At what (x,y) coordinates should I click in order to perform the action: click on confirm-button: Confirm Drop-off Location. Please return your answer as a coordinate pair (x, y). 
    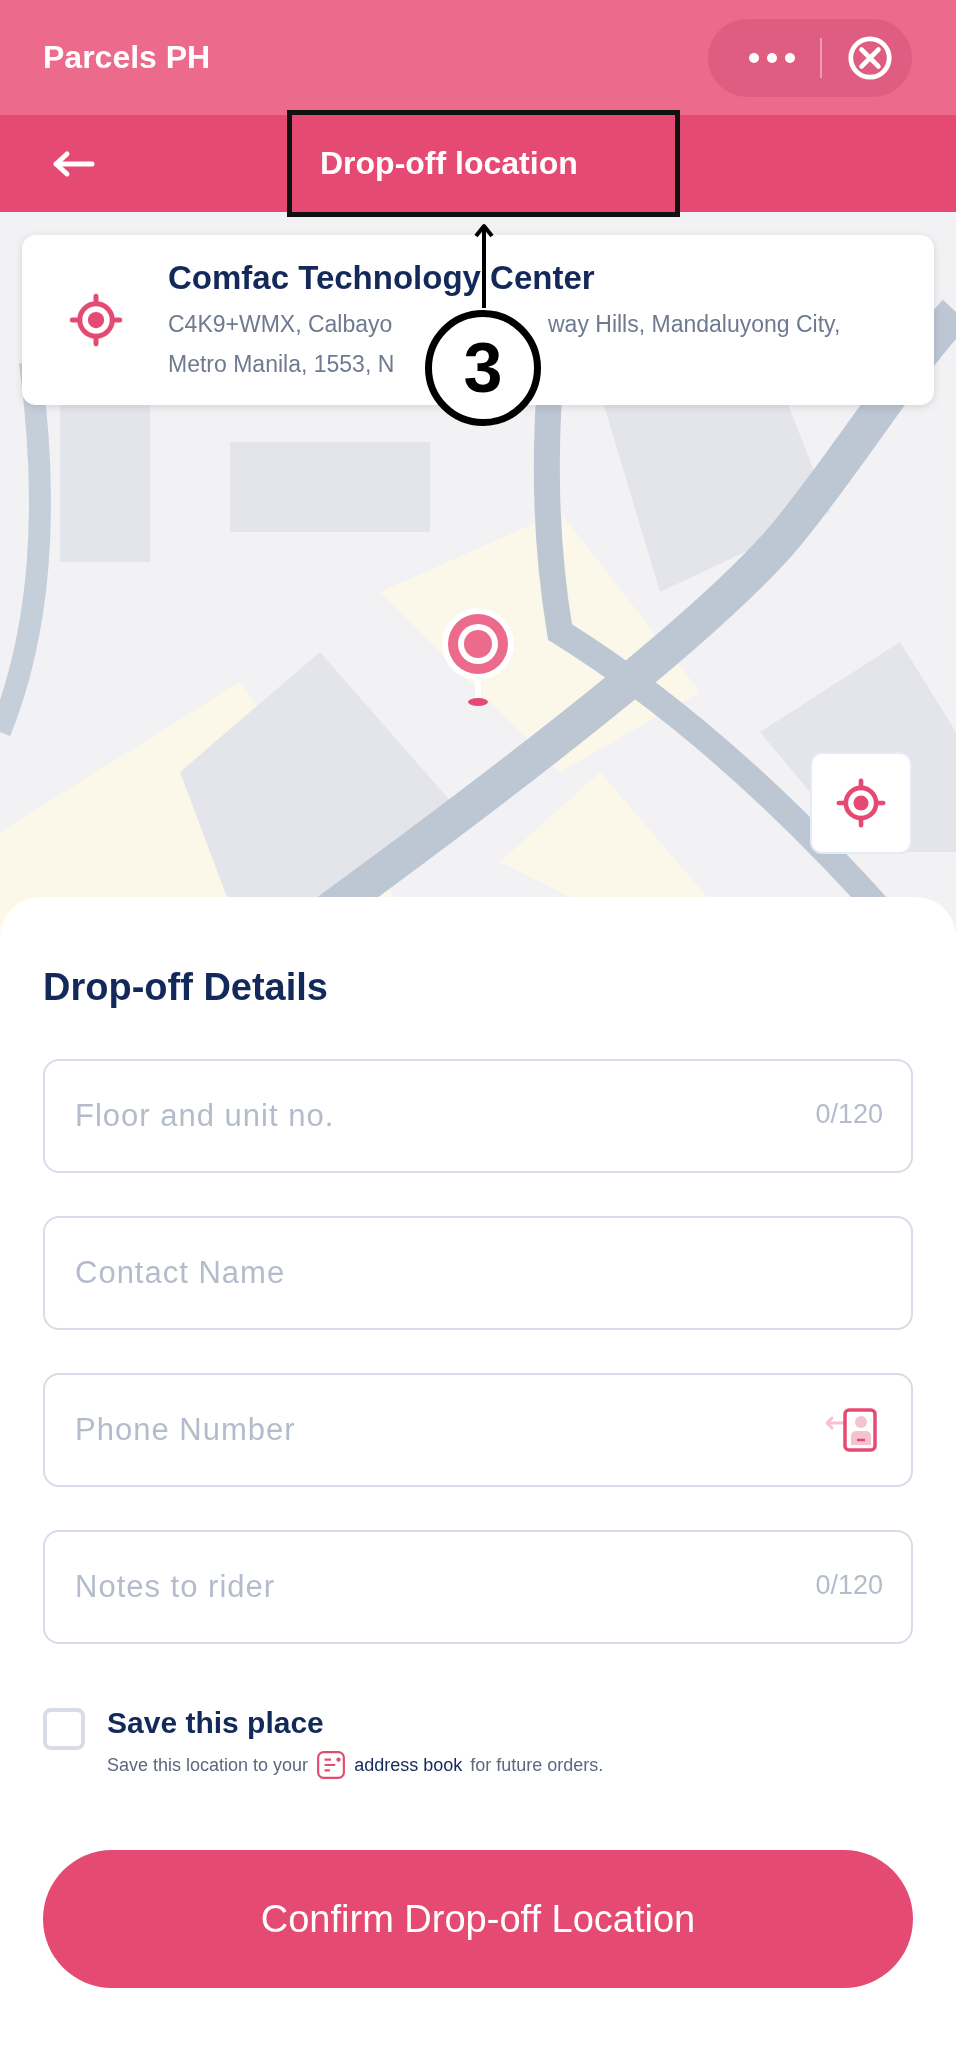
    Looking at the image, I should click on (478, 1919).